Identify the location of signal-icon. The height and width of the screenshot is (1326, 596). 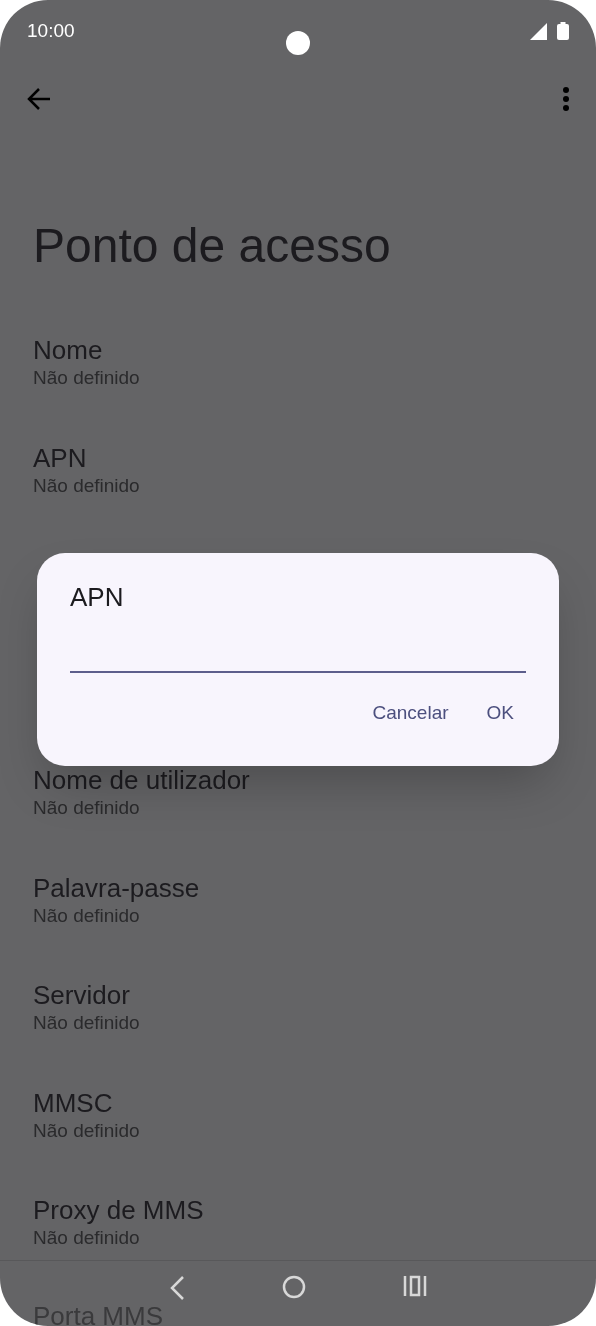
(538, 31).